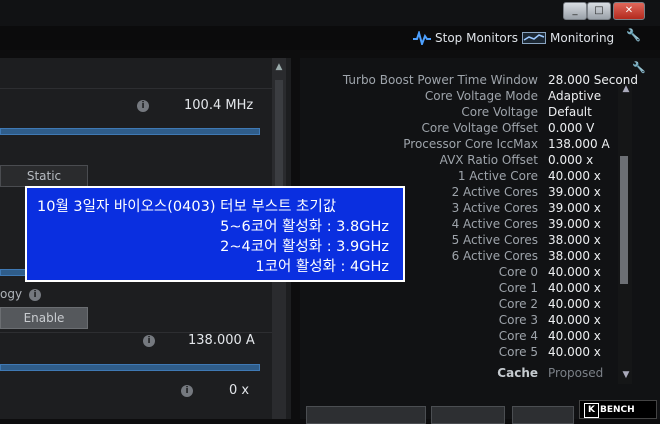  What do you see at coordinates (44, 318) in the screenshot?
I see `enable-toggle-button: Enable` at bounding box center [44, 318].